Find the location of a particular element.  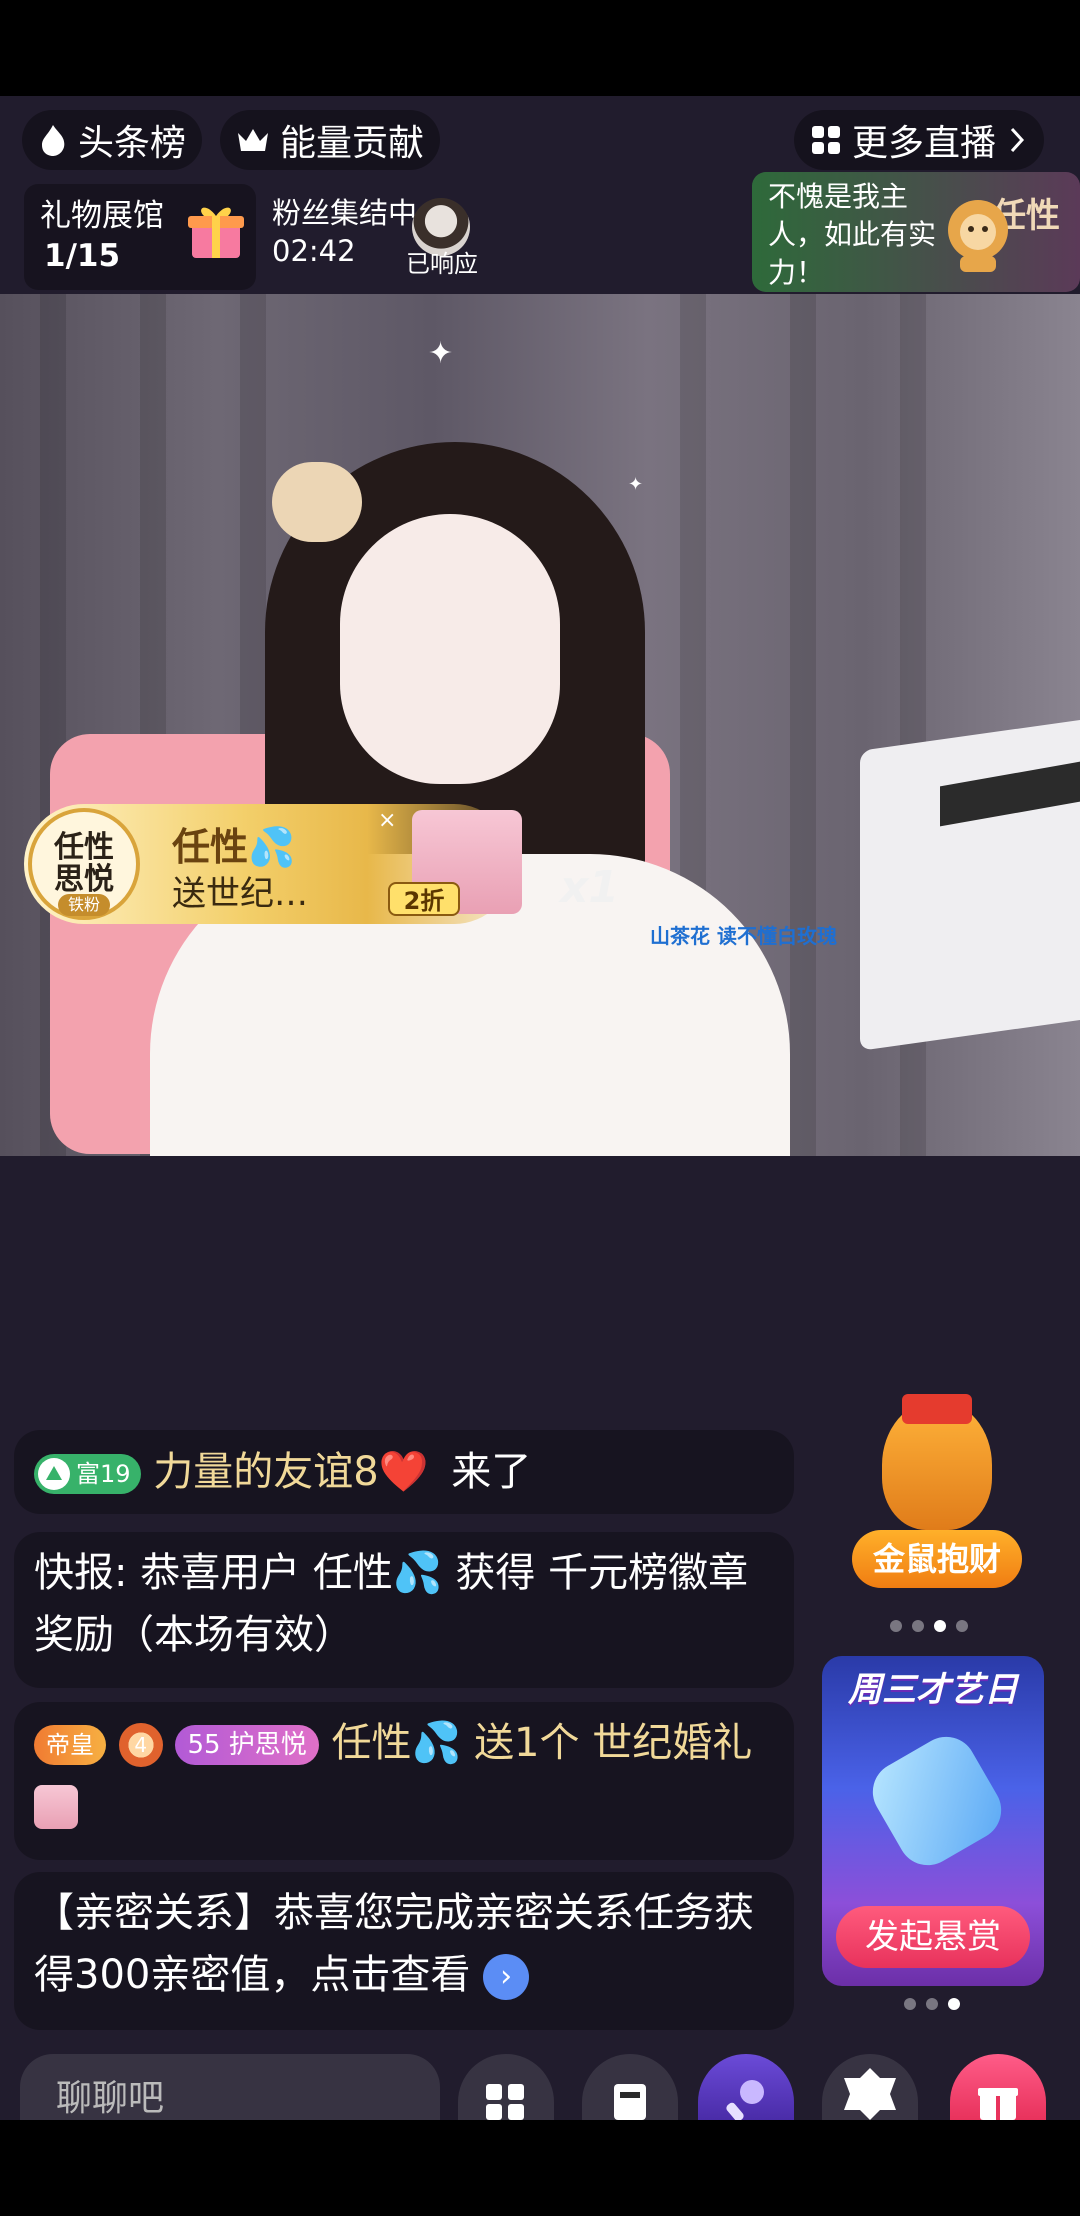

streamer-face is located at coordinates (450, 649).